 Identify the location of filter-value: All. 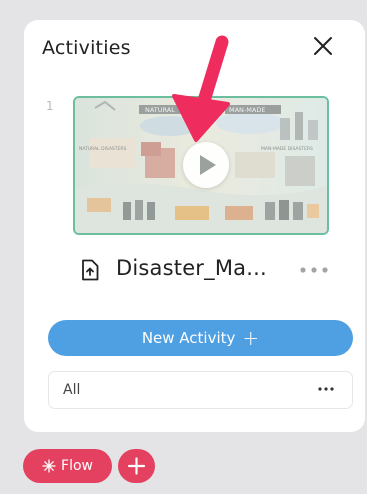
(72, 390).